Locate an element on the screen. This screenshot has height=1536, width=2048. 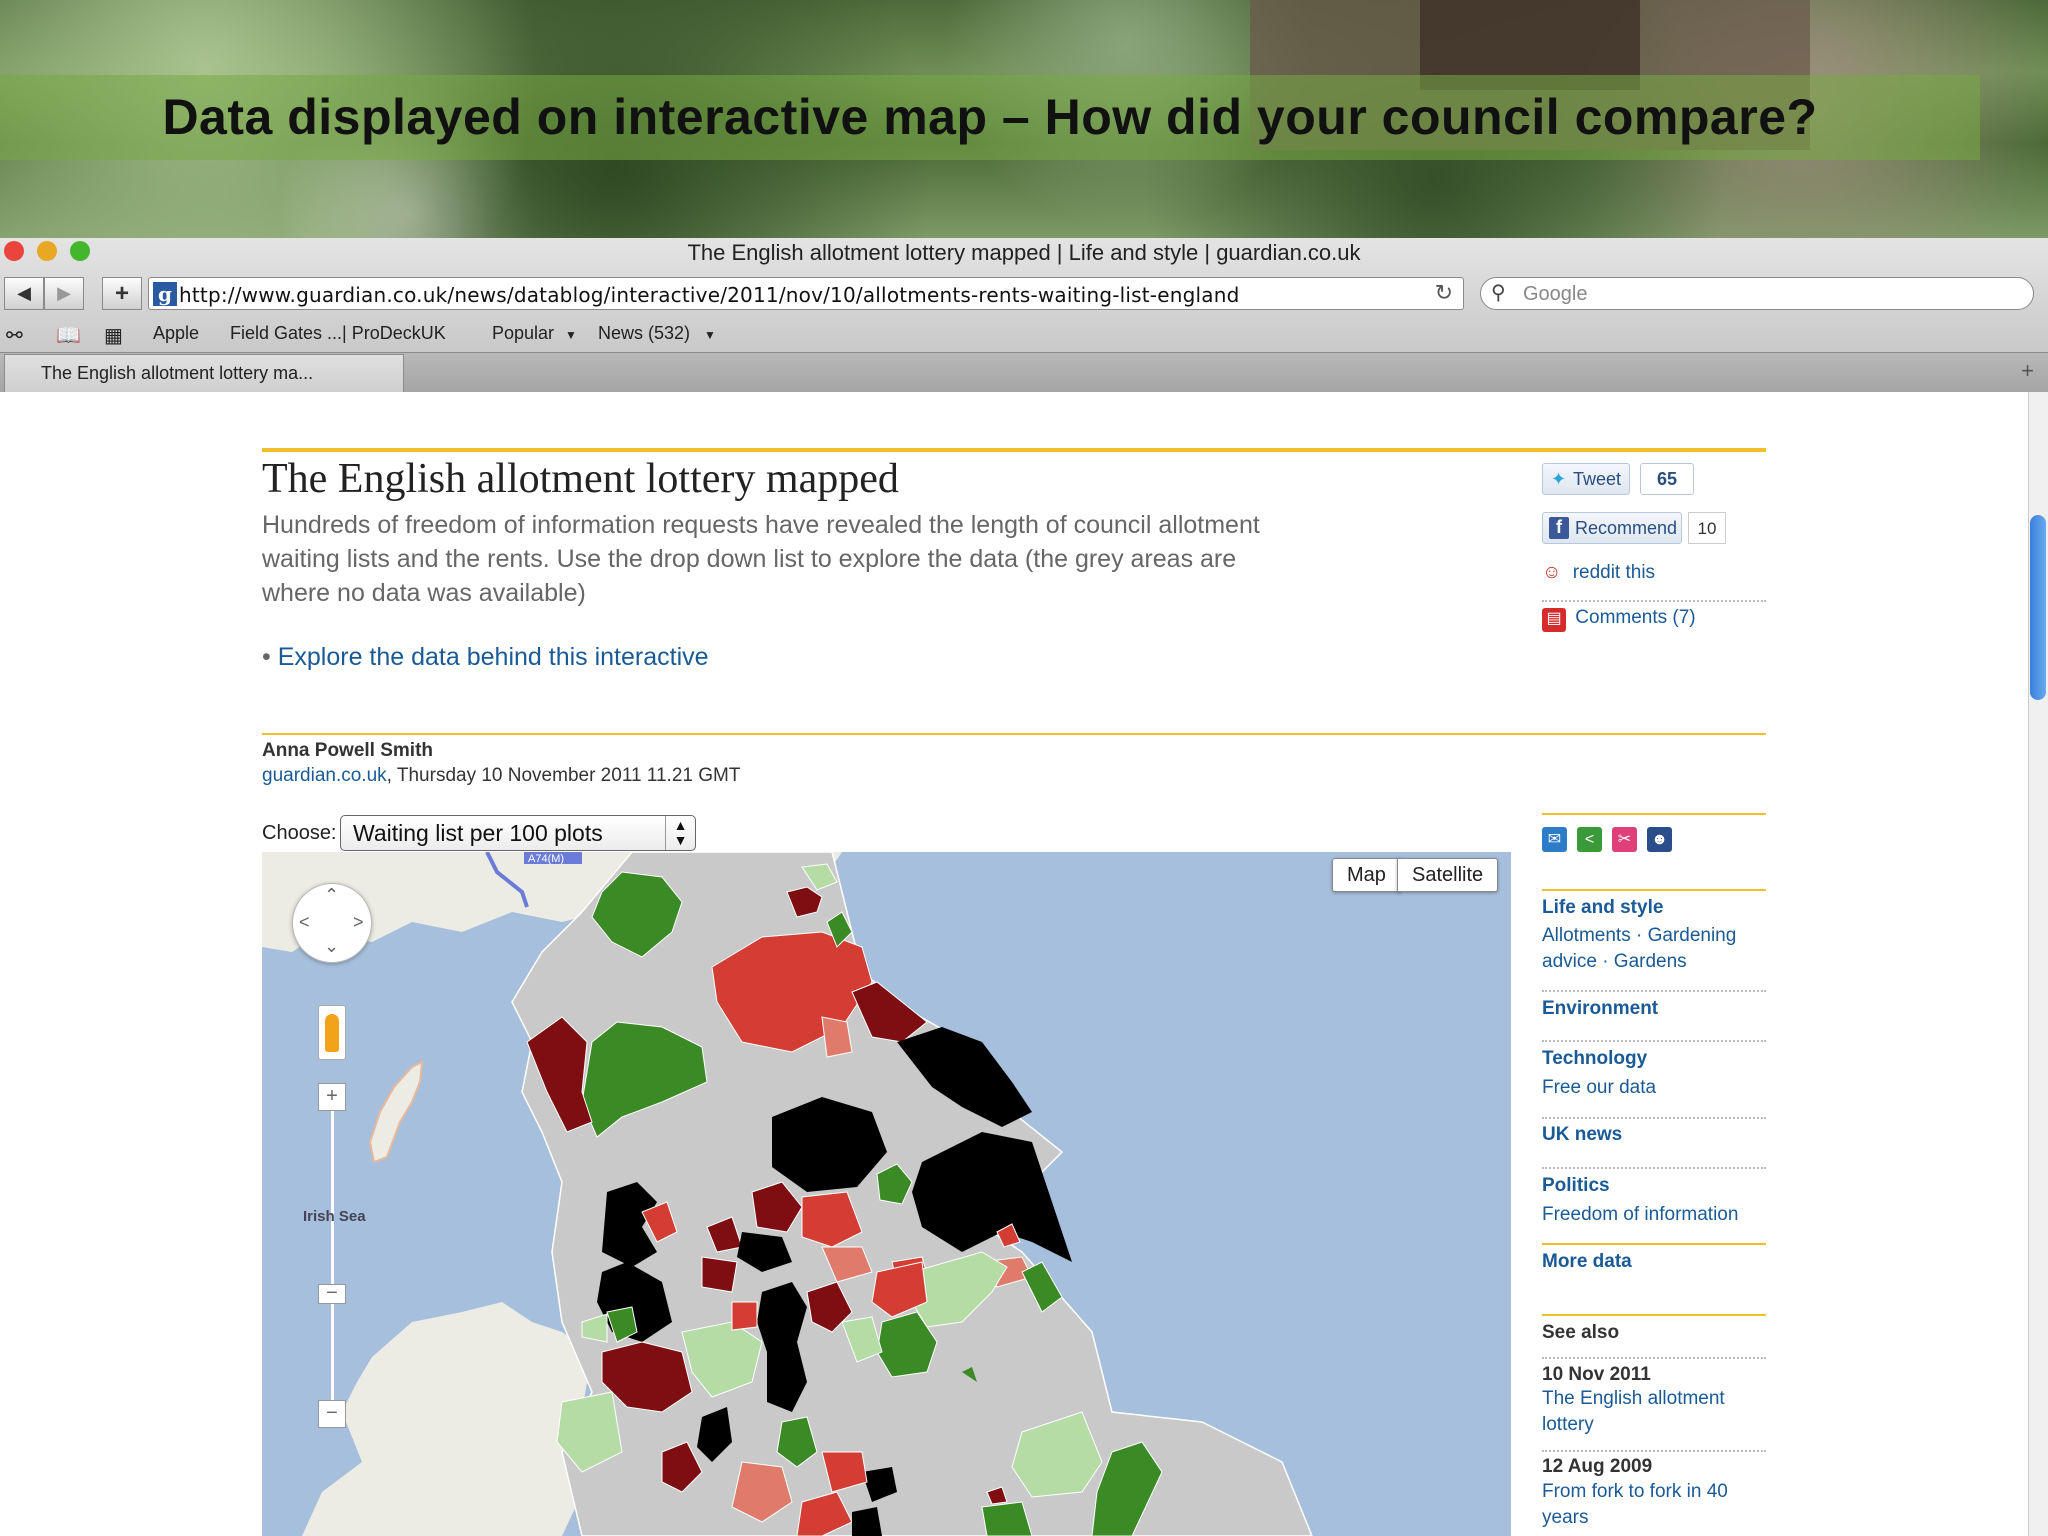
reddit-label: reddit this is located at coordinates (1614, 572).